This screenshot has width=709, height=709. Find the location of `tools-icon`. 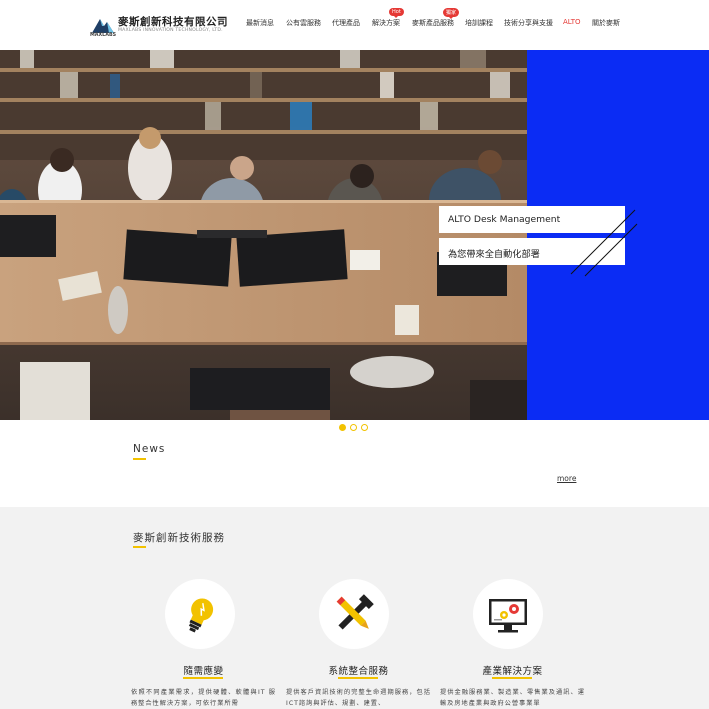

tools-icon is located at coordinates (355, 612).